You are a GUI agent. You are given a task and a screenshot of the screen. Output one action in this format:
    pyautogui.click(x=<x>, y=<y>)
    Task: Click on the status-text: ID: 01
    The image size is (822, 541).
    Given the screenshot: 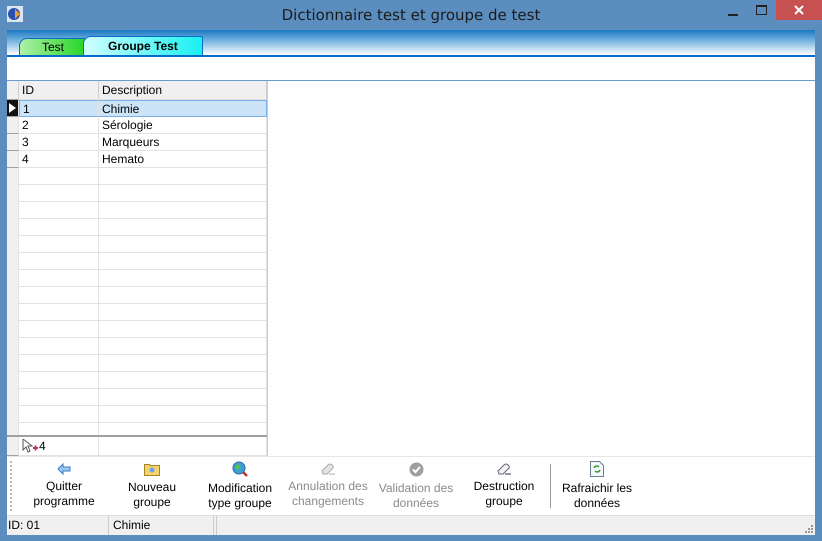 What is the action you would take?
    pyautogui.click(x=58, y=525)
    